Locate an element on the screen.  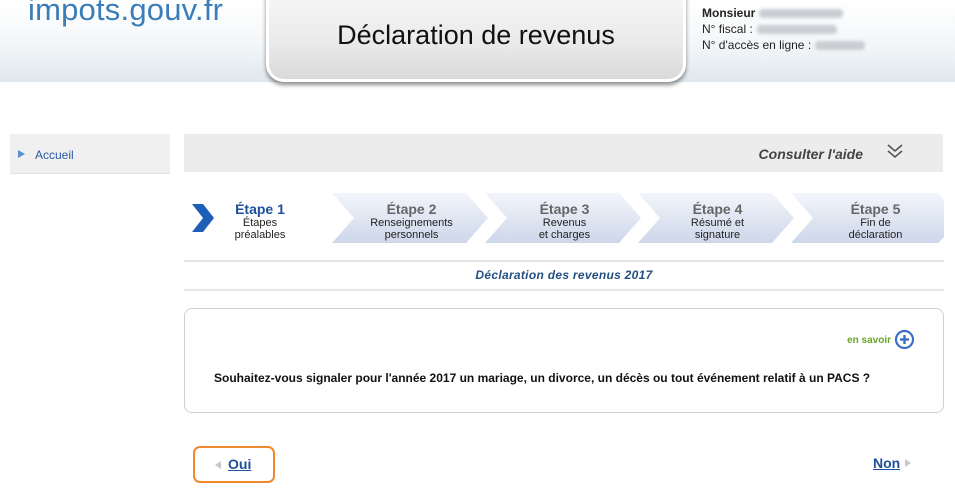
step-2: Étape 2 Renseignements personnels is located at coordinates (411, 218).